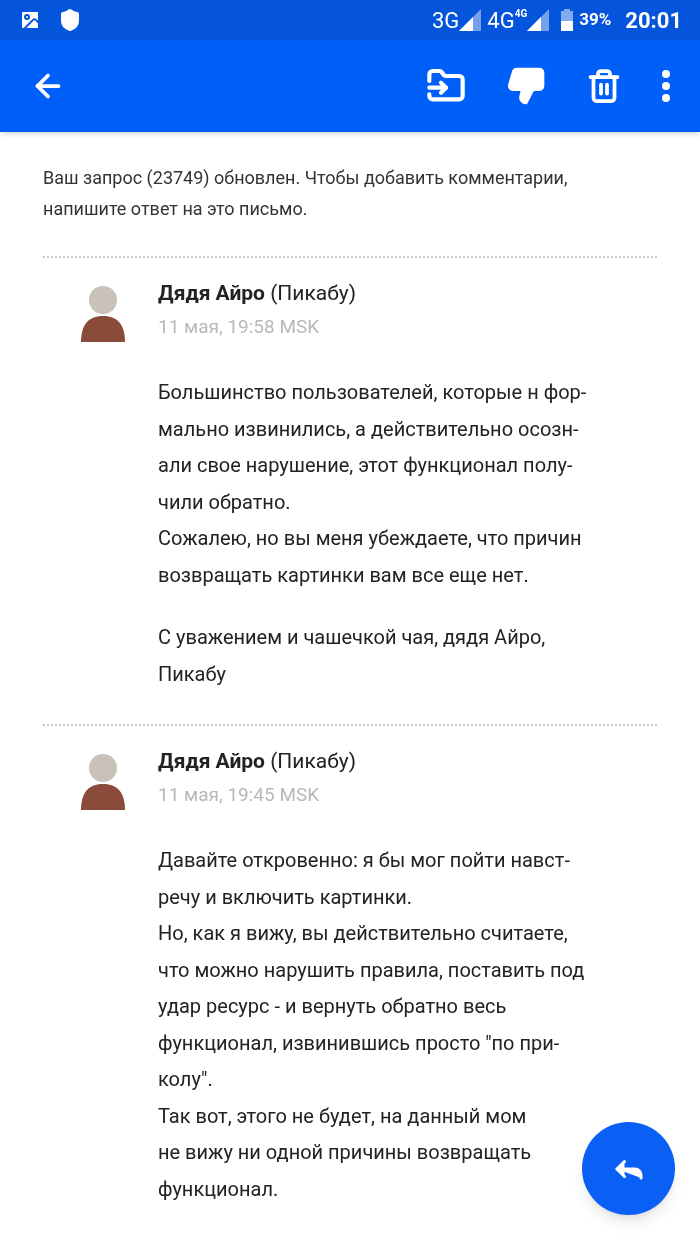  Describe the element at coordinates (306, 193) in the screenshot. I see `notice-text: Ваш запрос (23749) обновлен. Чтобы добавить комментарии, напишите ответ на это письмо.` at that location.